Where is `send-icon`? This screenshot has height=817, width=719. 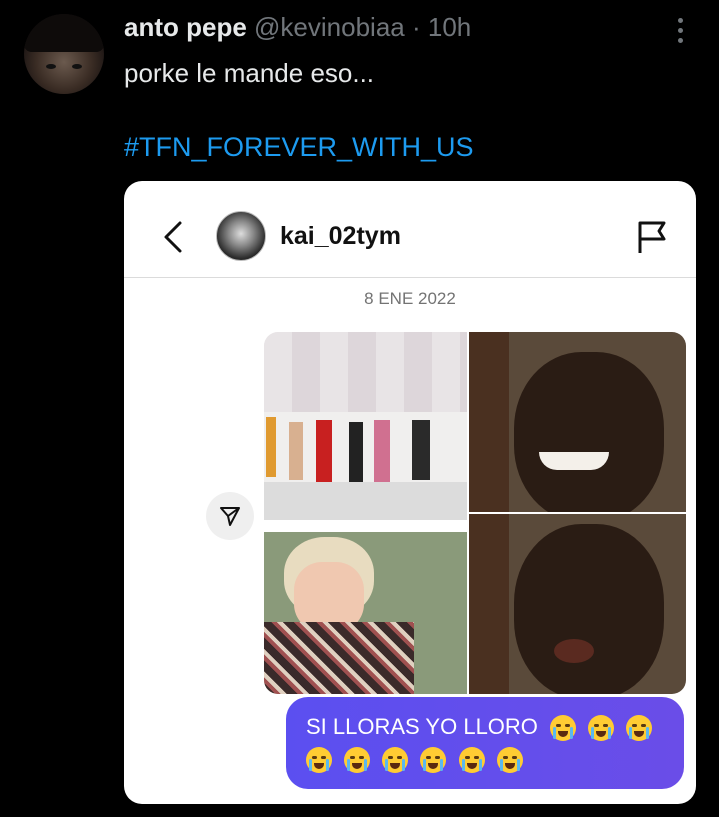 send-icon is located at coordinates (230, 516).